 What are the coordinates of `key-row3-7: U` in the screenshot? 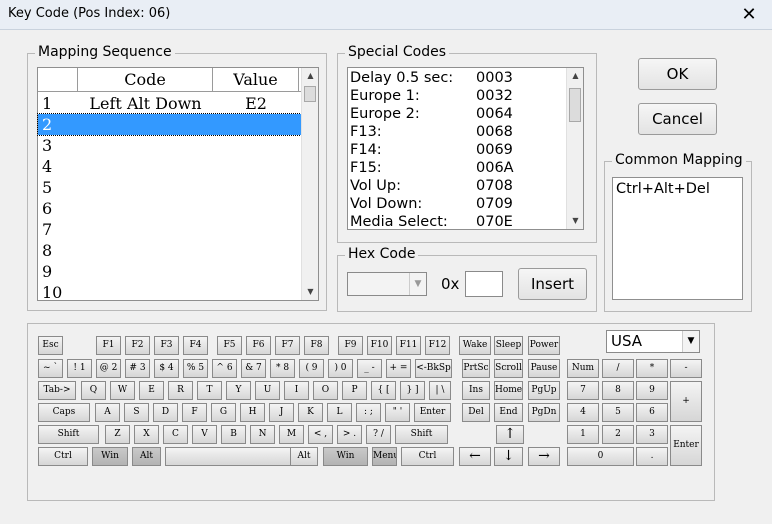 It's located at (267, 390).